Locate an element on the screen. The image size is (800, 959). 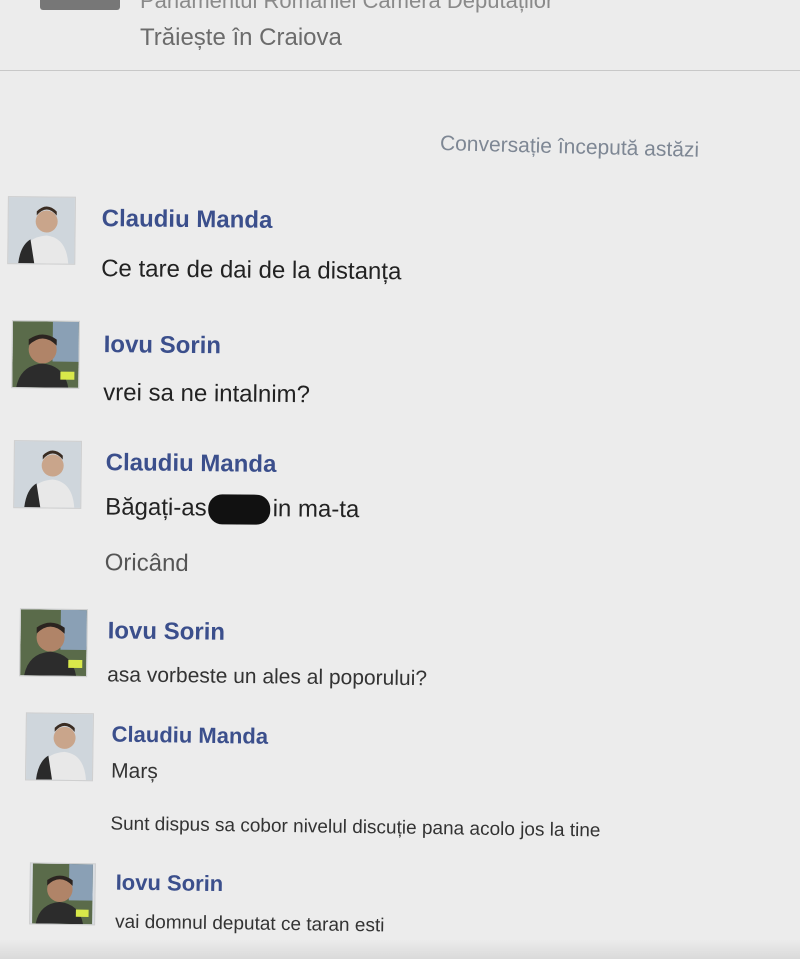
message-text-part: Băgați-as is located at coordinates (156, 507).